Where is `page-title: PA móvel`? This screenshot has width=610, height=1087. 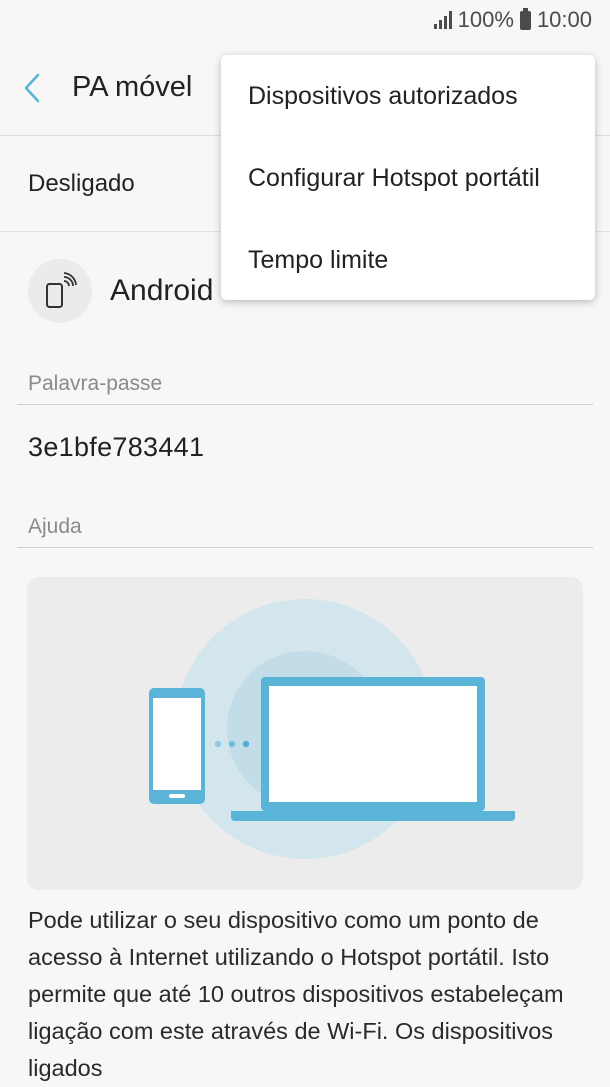 page-title: PA móvel is located at coordinates (132, 87).